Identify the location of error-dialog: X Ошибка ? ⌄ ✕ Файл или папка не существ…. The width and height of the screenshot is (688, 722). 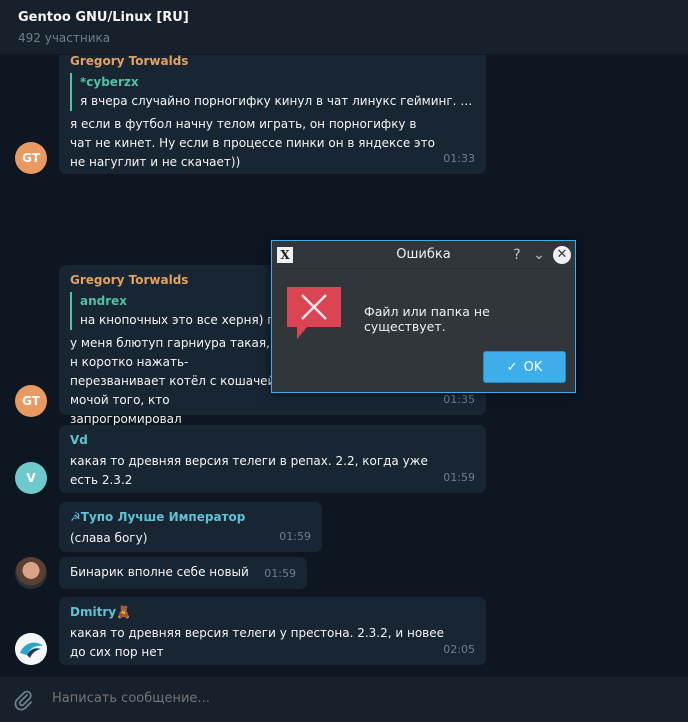
(423, 316).